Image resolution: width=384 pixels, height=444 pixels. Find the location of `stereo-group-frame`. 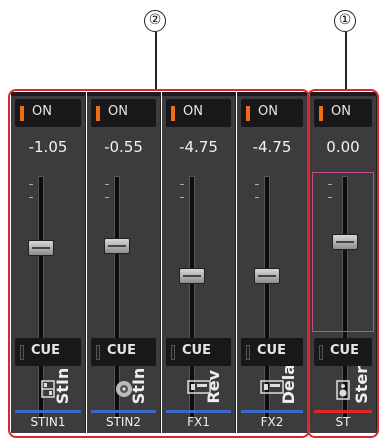

stereo-group-frame is located at coordinates (343, 263).